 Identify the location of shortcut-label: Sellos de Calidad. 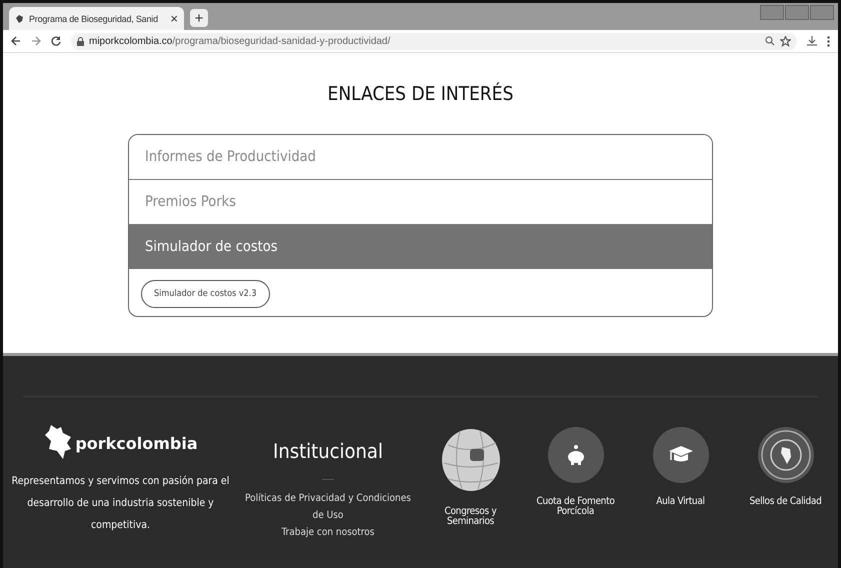
(785, 502).